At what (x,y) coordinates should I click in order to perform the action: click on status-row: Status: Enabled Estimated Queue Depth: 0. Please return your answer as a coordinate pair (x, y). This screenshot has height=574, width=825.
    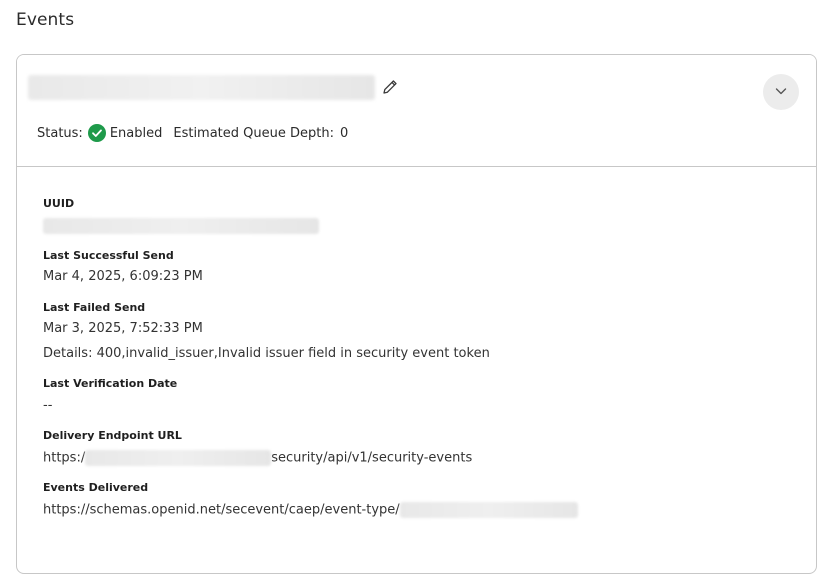
    Looking at the image, I should click on (192, 133).